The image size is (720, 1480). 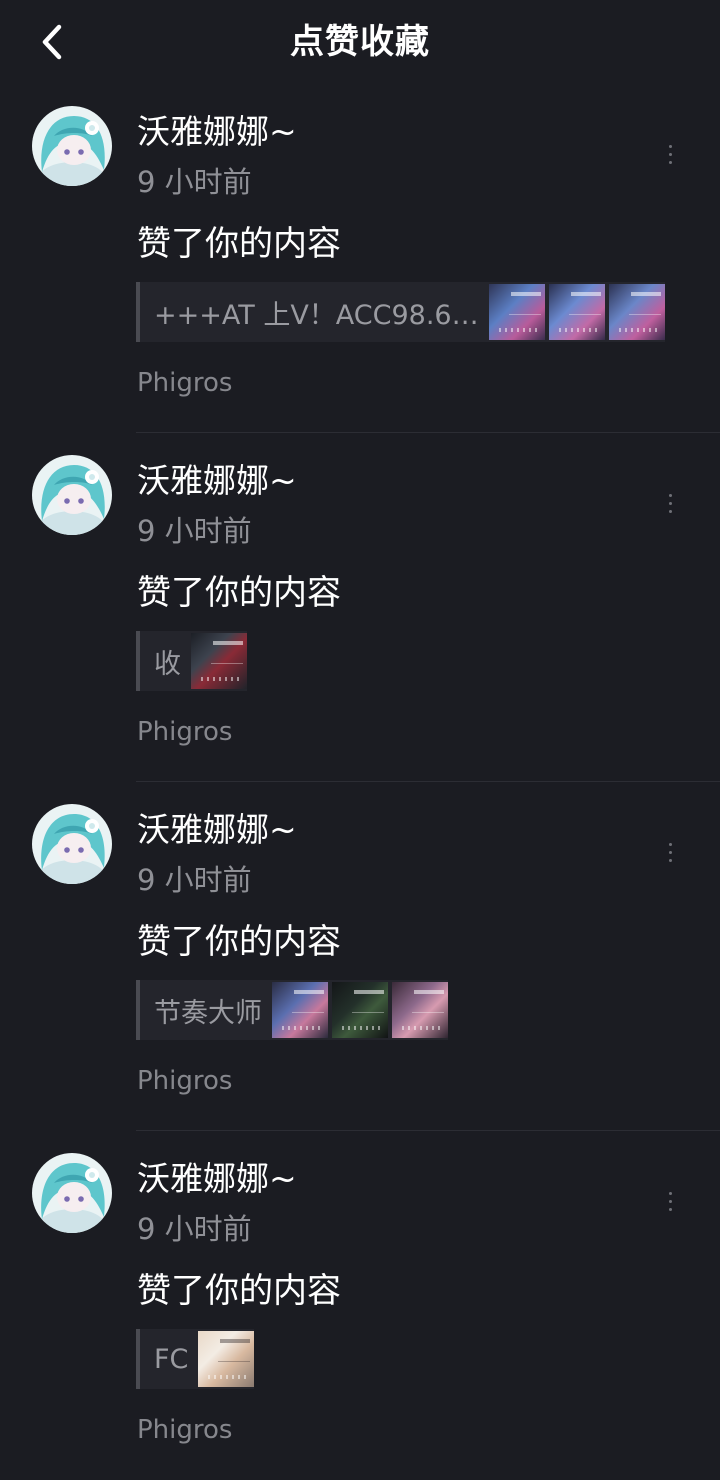 I want to click on referenced-post: 收, so click(x=191, y=661).